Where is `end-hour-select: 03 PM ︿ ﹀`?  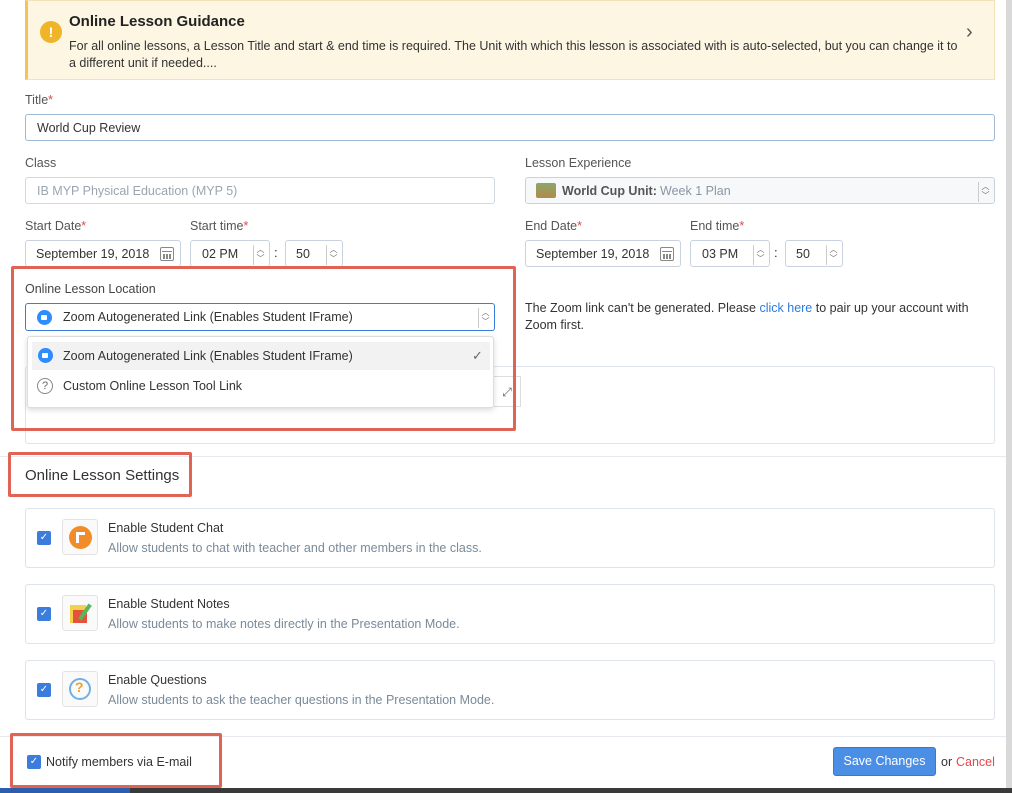
end-hour-select: 03 PM ︿ ﹀ is located at coordinates (730, 253).